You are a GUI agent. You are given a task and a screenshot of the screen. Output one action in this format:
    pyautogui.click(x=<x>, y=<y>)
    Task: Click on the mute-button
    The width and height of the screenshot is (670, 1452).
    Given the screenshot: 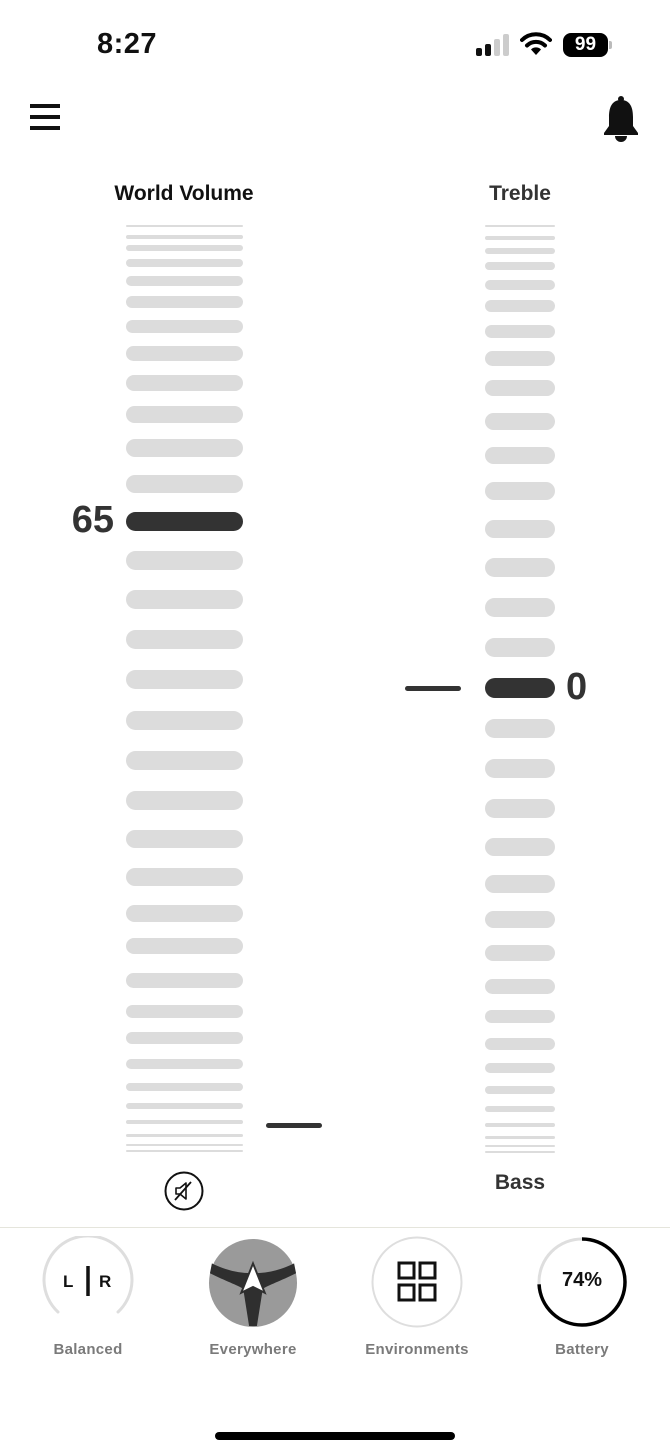 What is the action you would take?
    pyautogui.click(x=184, y=1191)
    